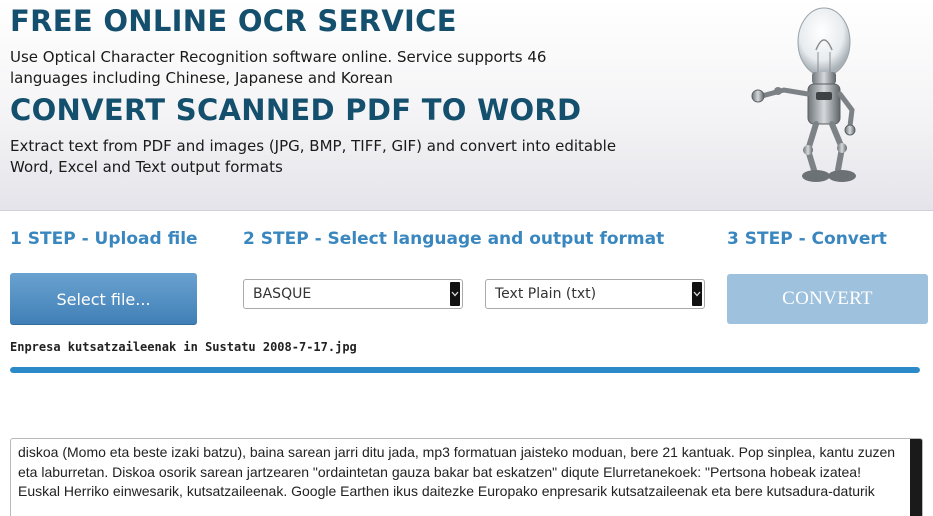 The height and width of the screenshot is (516, 933). Describe the element at coordinates (807, 239) in the screenshot. I see `step3-heading: 3 STEP - Convert` at that location.